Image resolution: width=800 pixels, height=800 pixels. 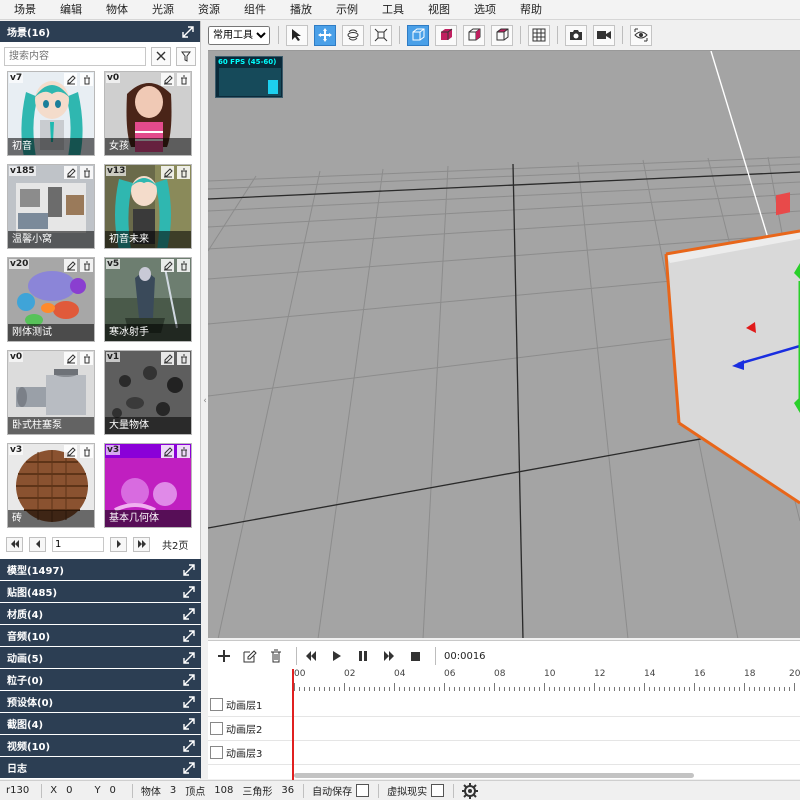 I want to click on record-video-button, so click(x=604, y=35).